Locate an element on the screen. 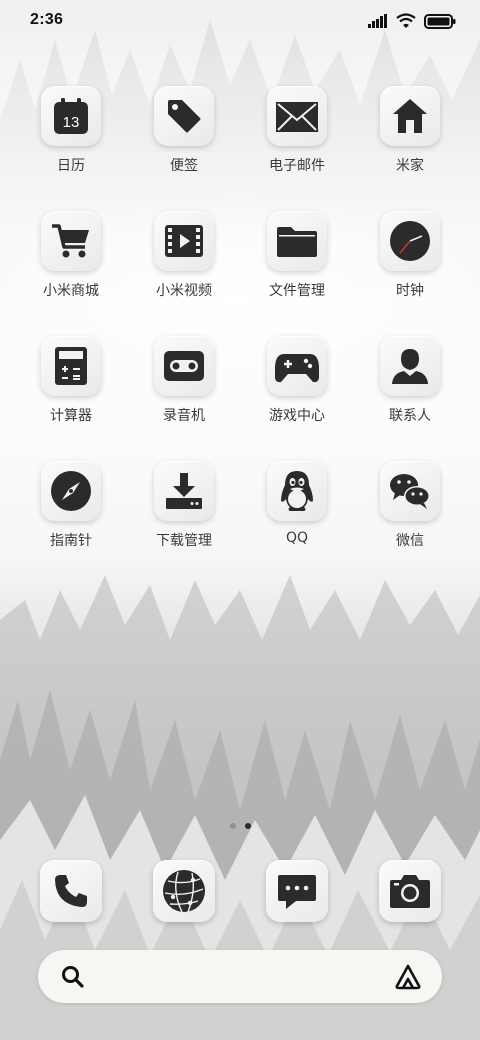  dock-camera is located at coordinates (410, 891).